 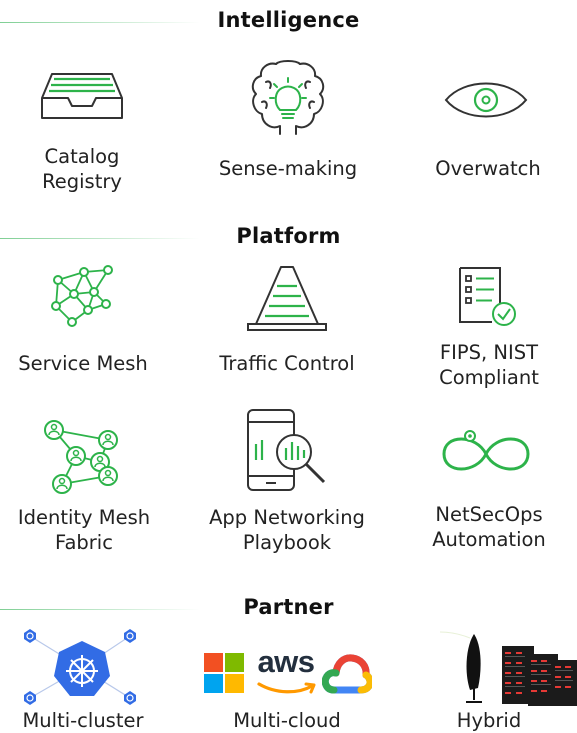 What do you see at coordinates (83, 720) in the screenshot?
I see `label-multi-cluster: Multi-cluster` at bounding box center [83, 720].